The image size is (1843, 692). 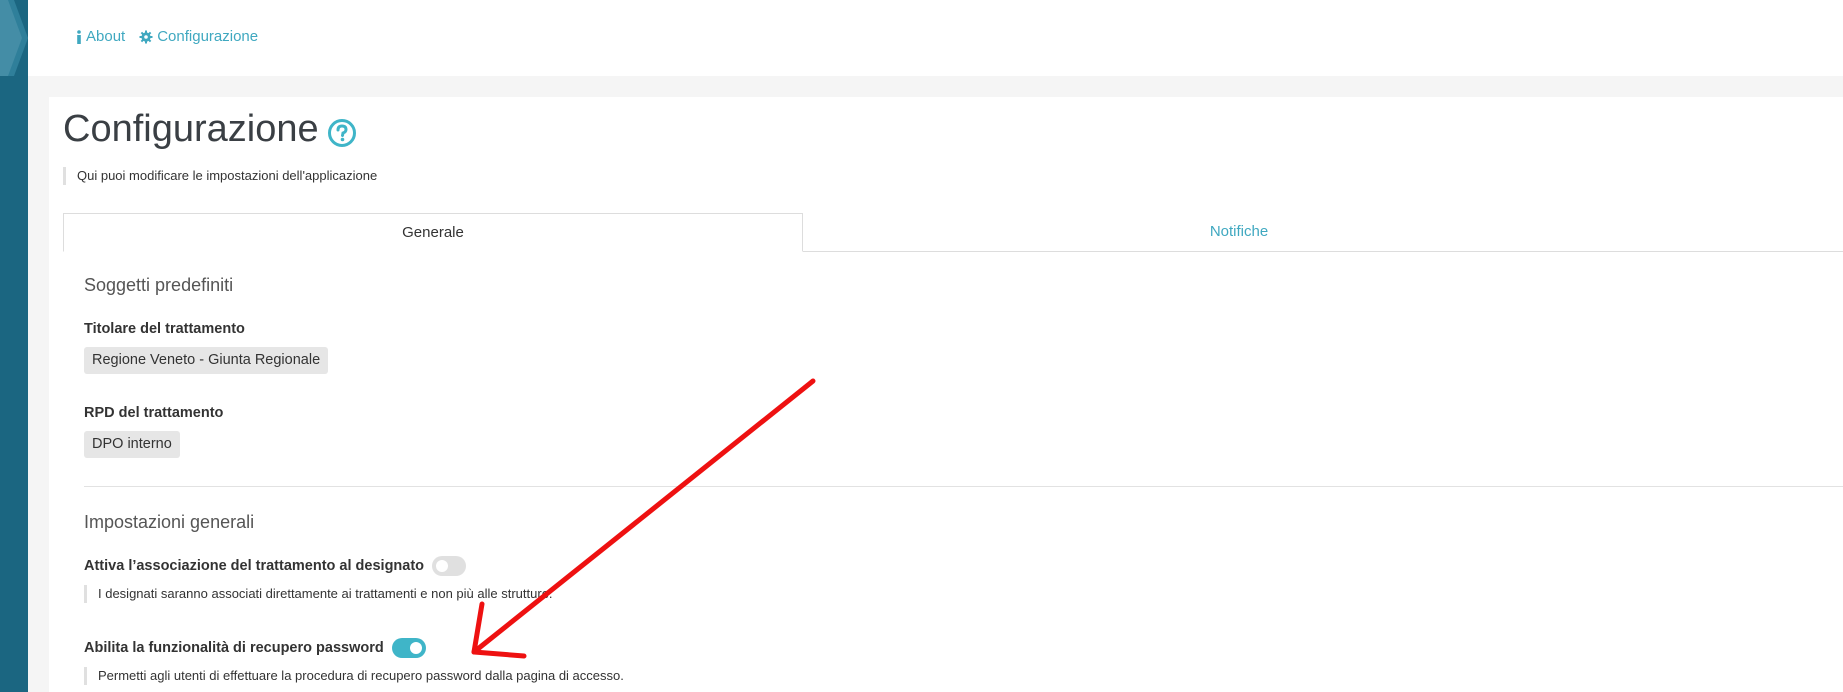 I want to click on nav-about-link: About, so click(x=100, y=36).